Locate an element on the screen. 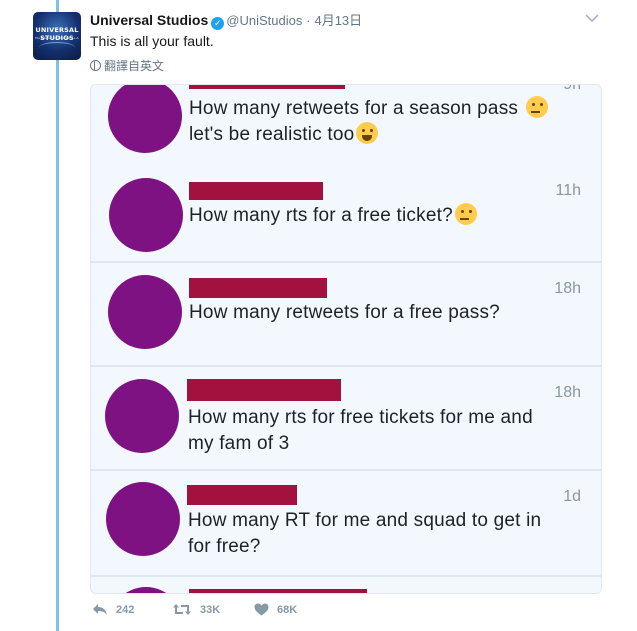  media-card: 18h How many retweets for a free pass? is located at coordinates (346, 315).